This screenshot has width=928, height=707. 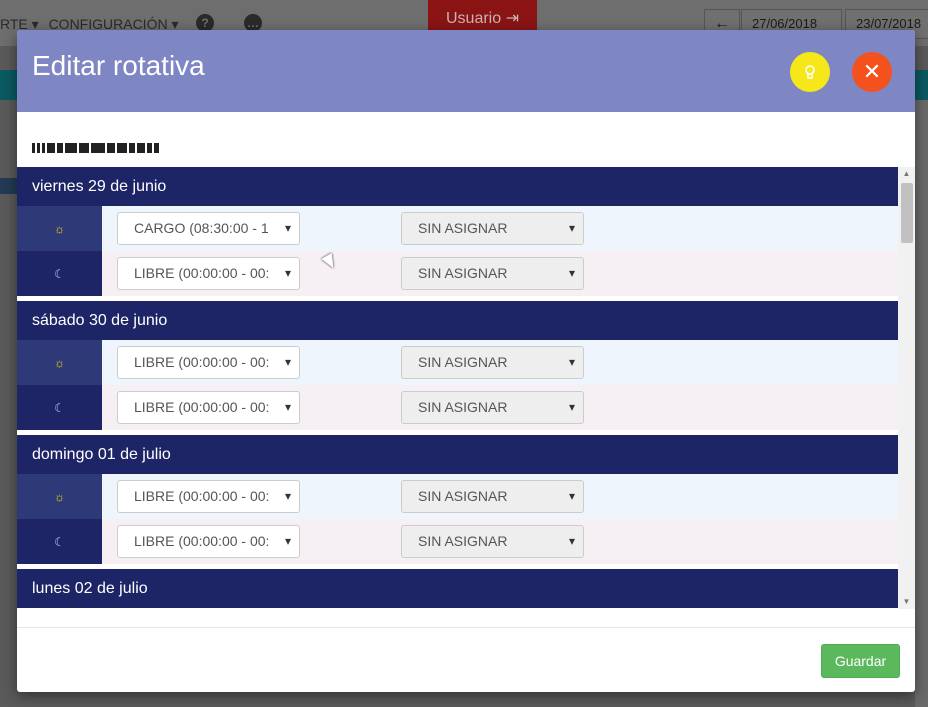 I want to click on scroll-thumb, so click(x=907, y=213).